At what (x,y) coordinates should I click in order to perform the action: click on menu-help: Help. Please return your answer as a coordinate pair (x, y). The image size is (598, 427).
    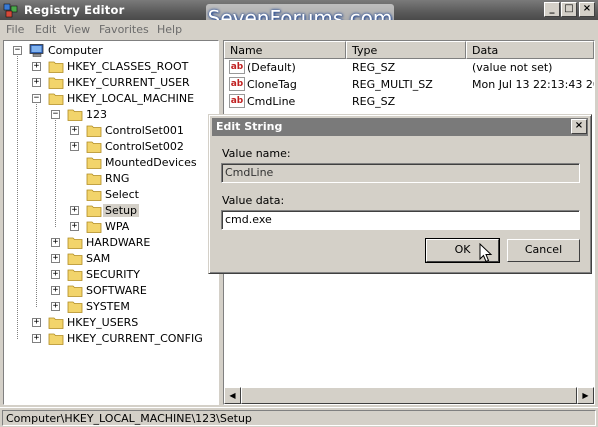
    Looking at the image, I should click on (169, 29).